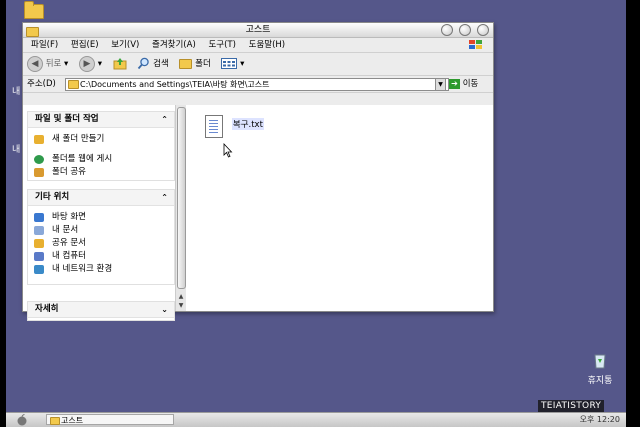 This screenshot has width=640, height=427. I want to click on other-places-panel: 기타 위치 ⌃ 바탕 화면 내 문서 공유 문서 내 컴퓨터 내 네트워크 환경, so click(101, 237).